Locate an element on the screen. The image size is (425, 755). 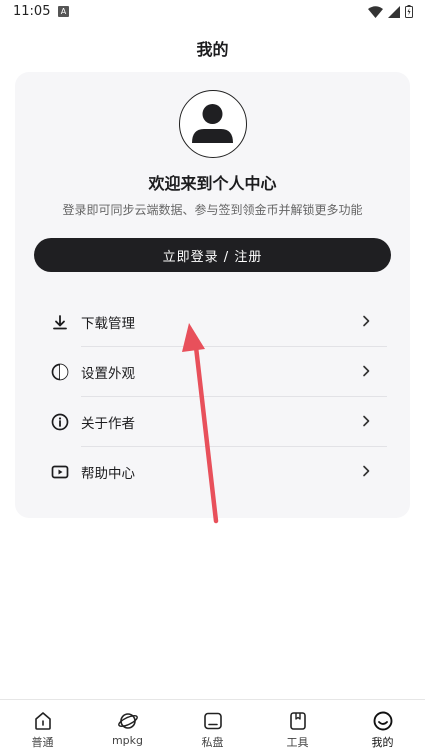
tab-mine: 我的 is located at coordinates (382, 727).